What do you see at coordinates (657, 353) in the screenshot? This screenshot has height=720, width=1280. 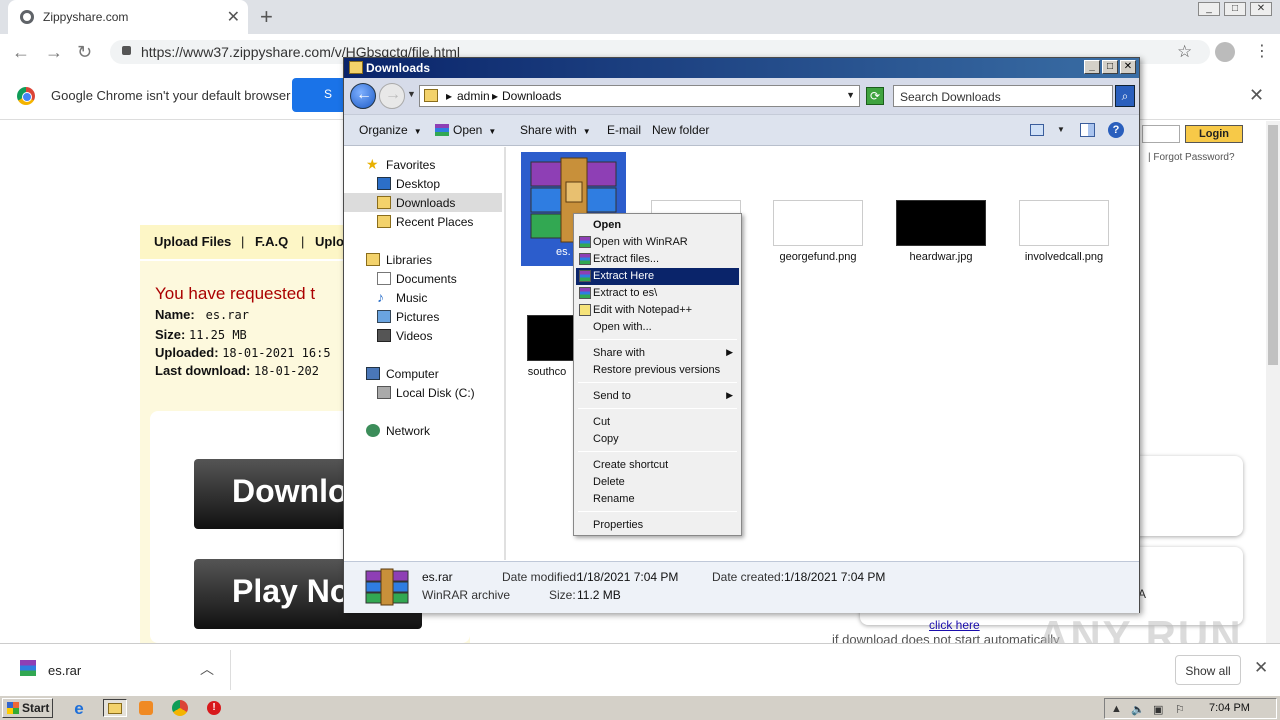 I see `menu-item-share-with: Share with ▶` at bounding box center [657, 353].